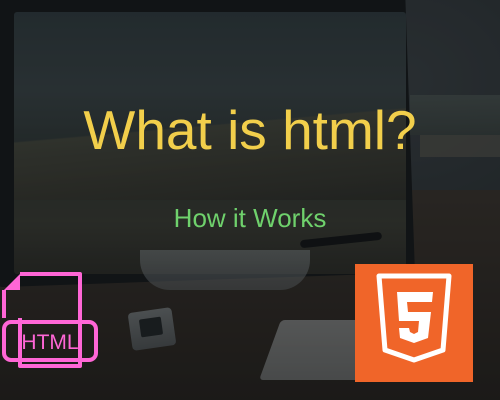 This screenshot has height=400, width=500. What do you see at coordinates (250, 130) in the screenshot?
I see `headline-text: What is html?` at bounding box center [250, 130].